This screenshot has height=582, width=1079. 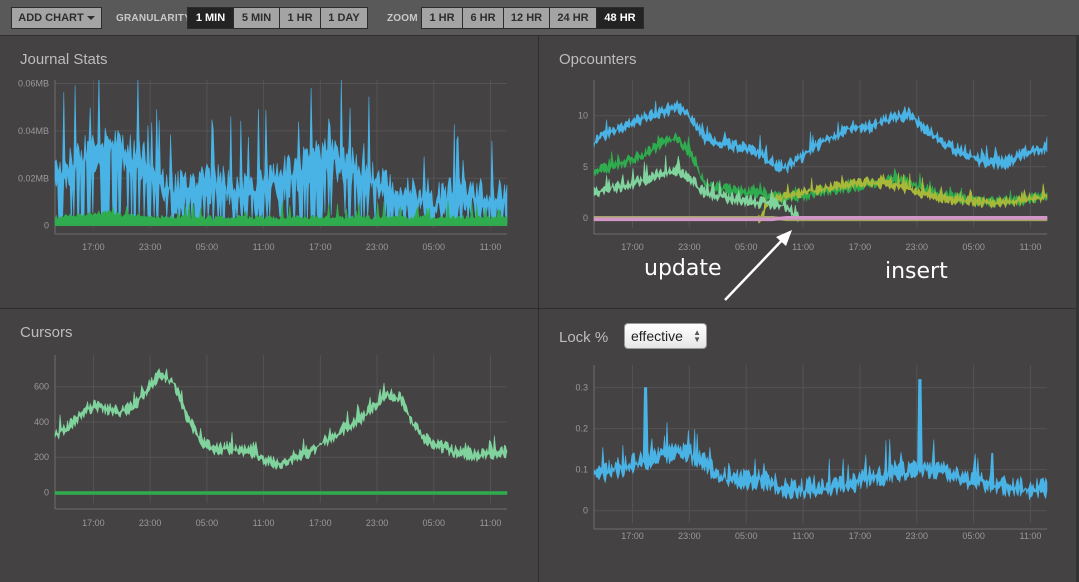 I want to click on annotation-arrow-icon, so click(x=758, y=265).